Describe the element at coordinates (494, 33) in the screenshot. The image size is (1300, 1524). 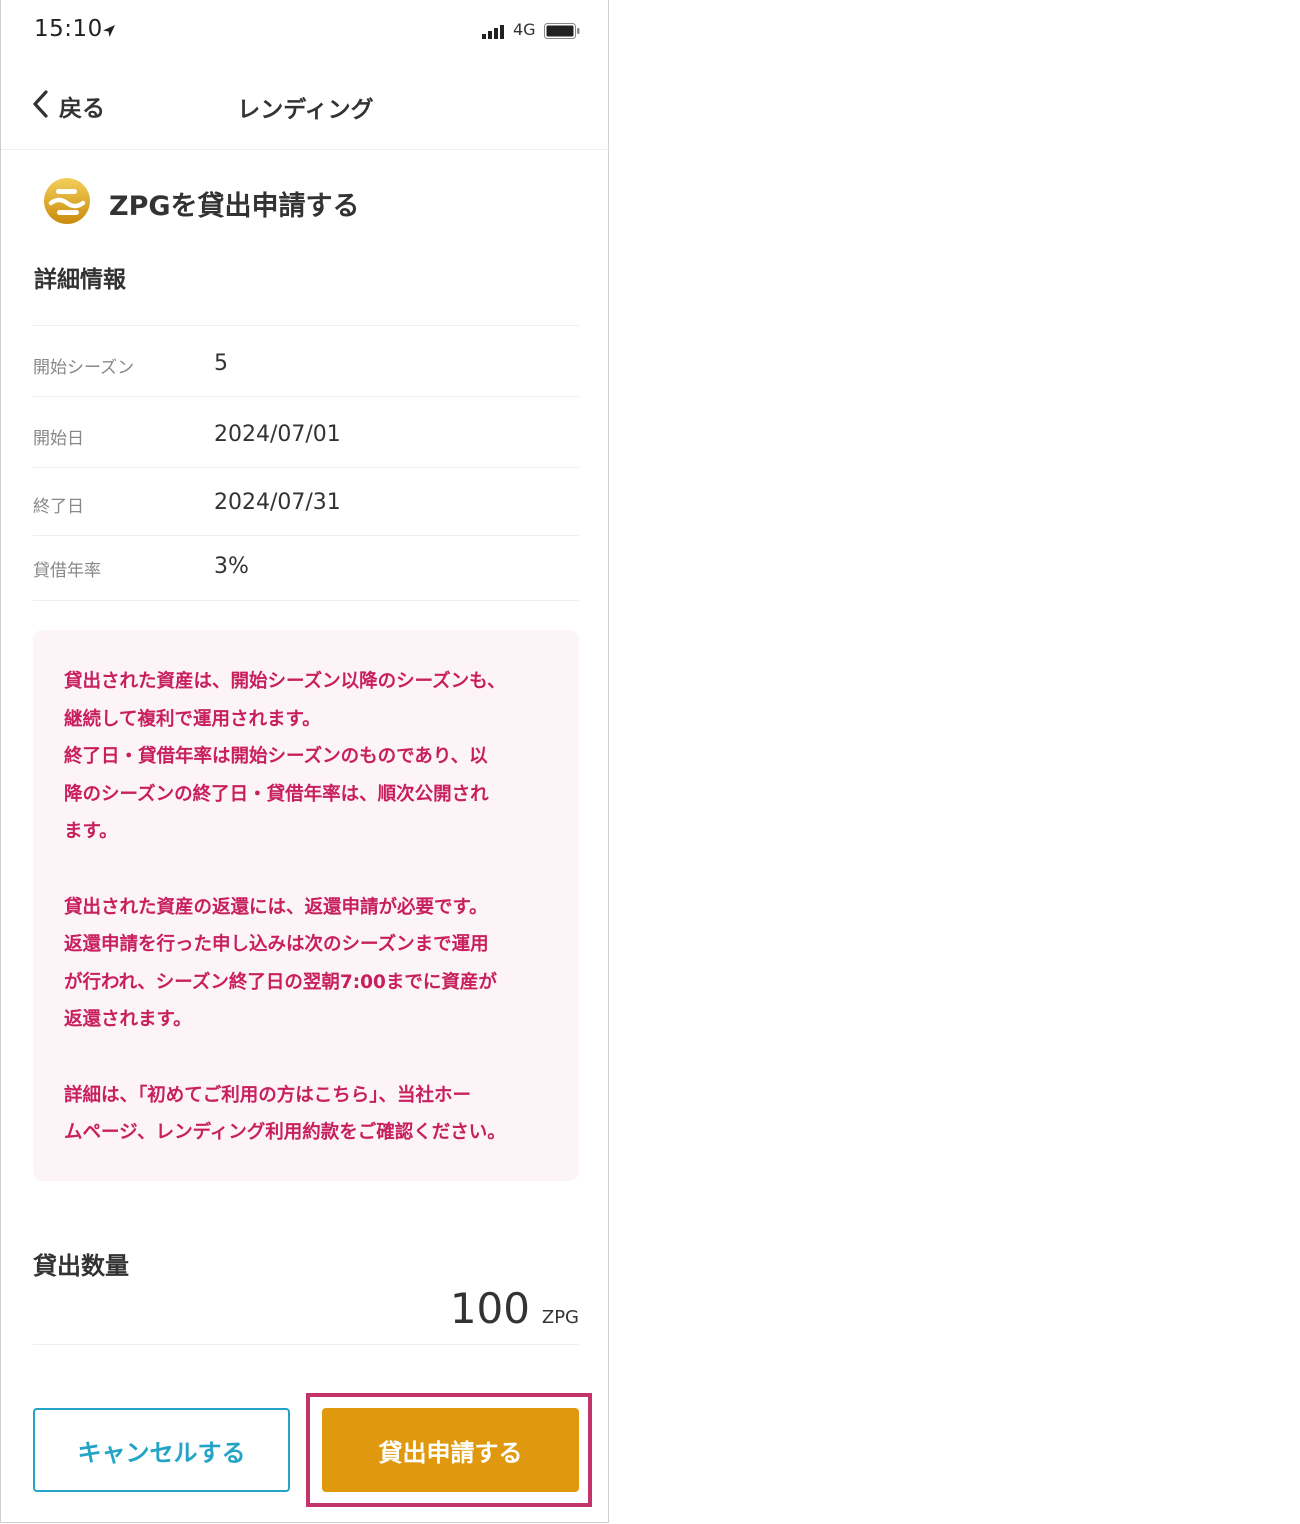
I see `signal-bars-icon` at that location.